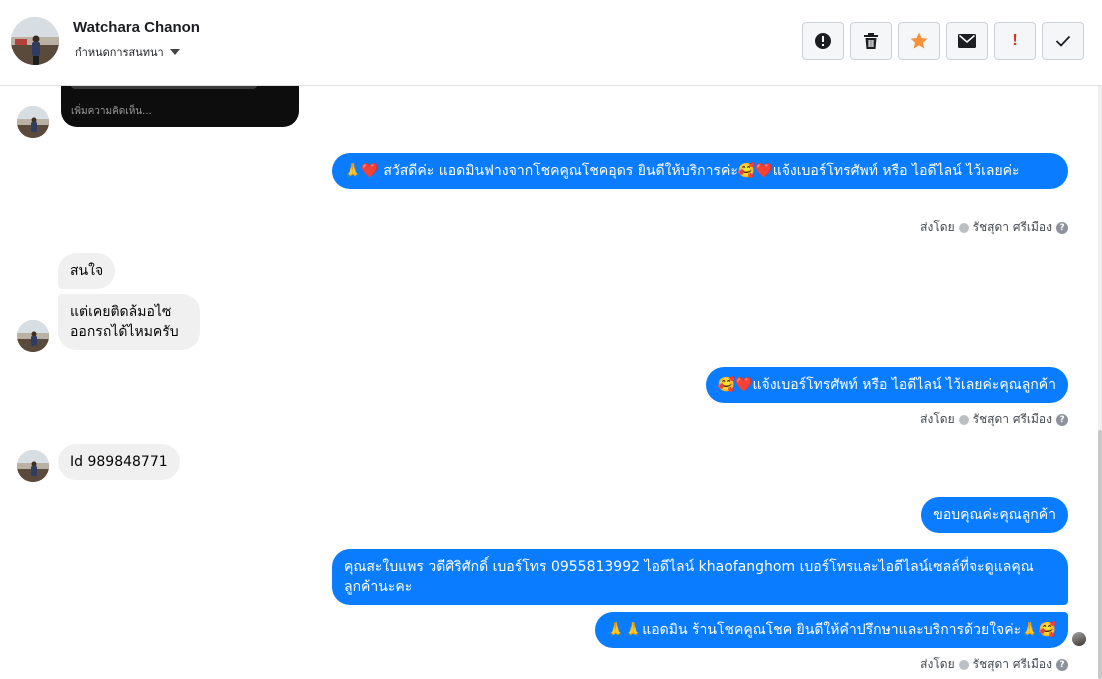  Describe the element at coordinates (164, 87) in the screenshot. I see `image-attachment-bar` at that location.